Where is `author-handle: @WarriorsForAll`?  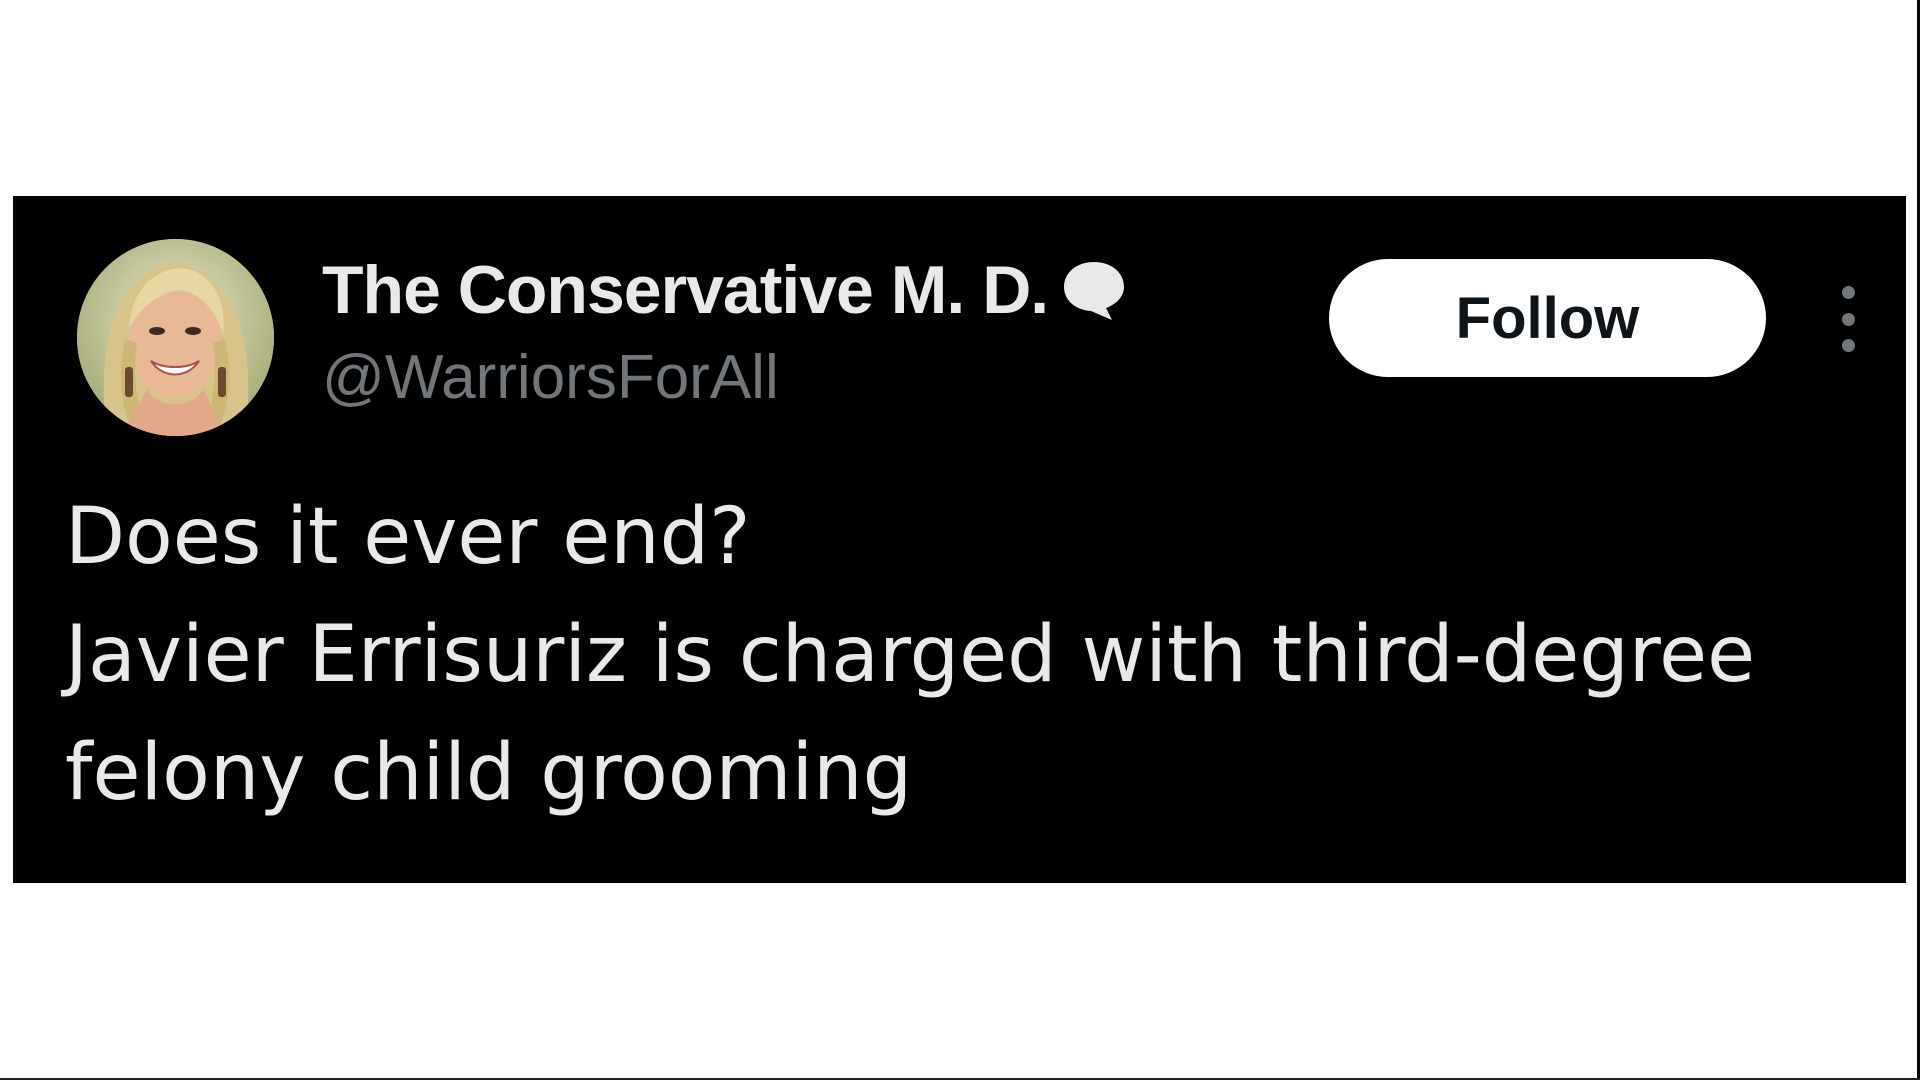 author-handle: @WarriorsForAll is located at coordinates (550, 377).